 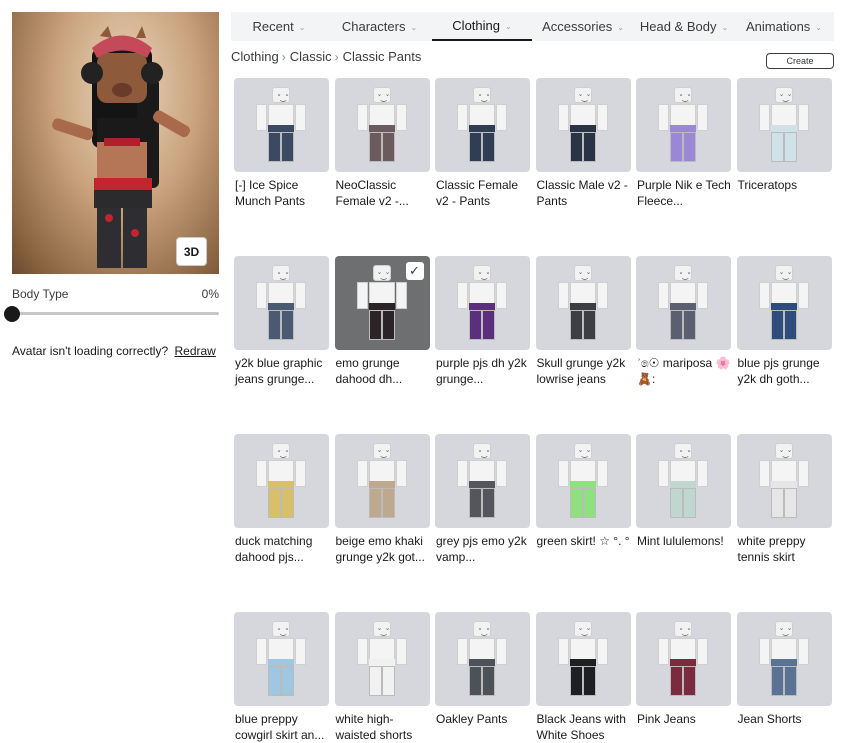 I want to click on tab-recent: Recent ⌄, so click(x=279, y=26).